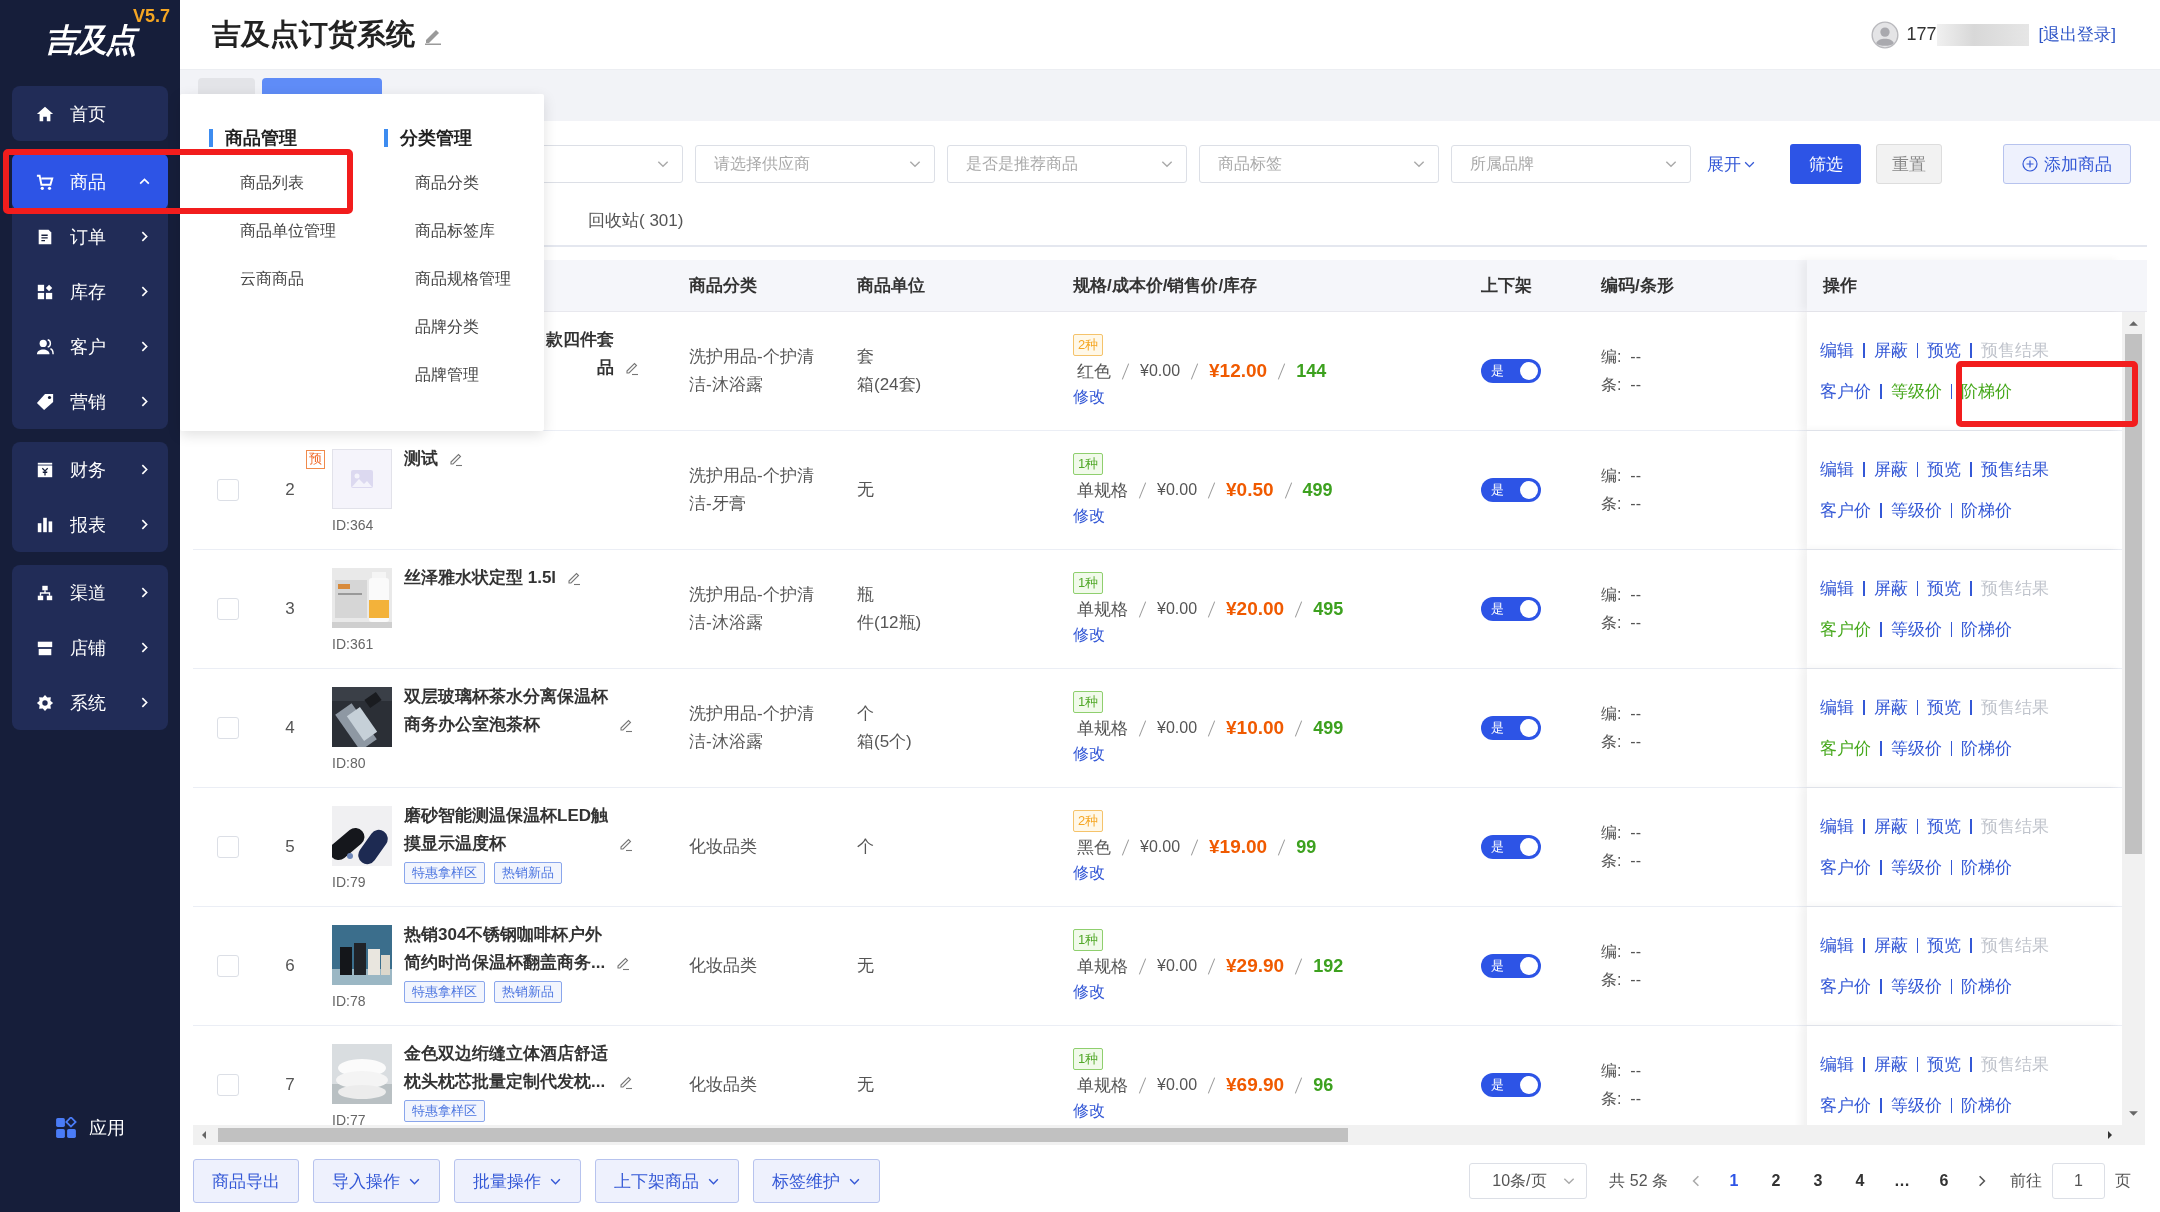 The height and width of the screenshot is (1212, 2160). I want to click on expand-link: 展开, so click(1731, 164).